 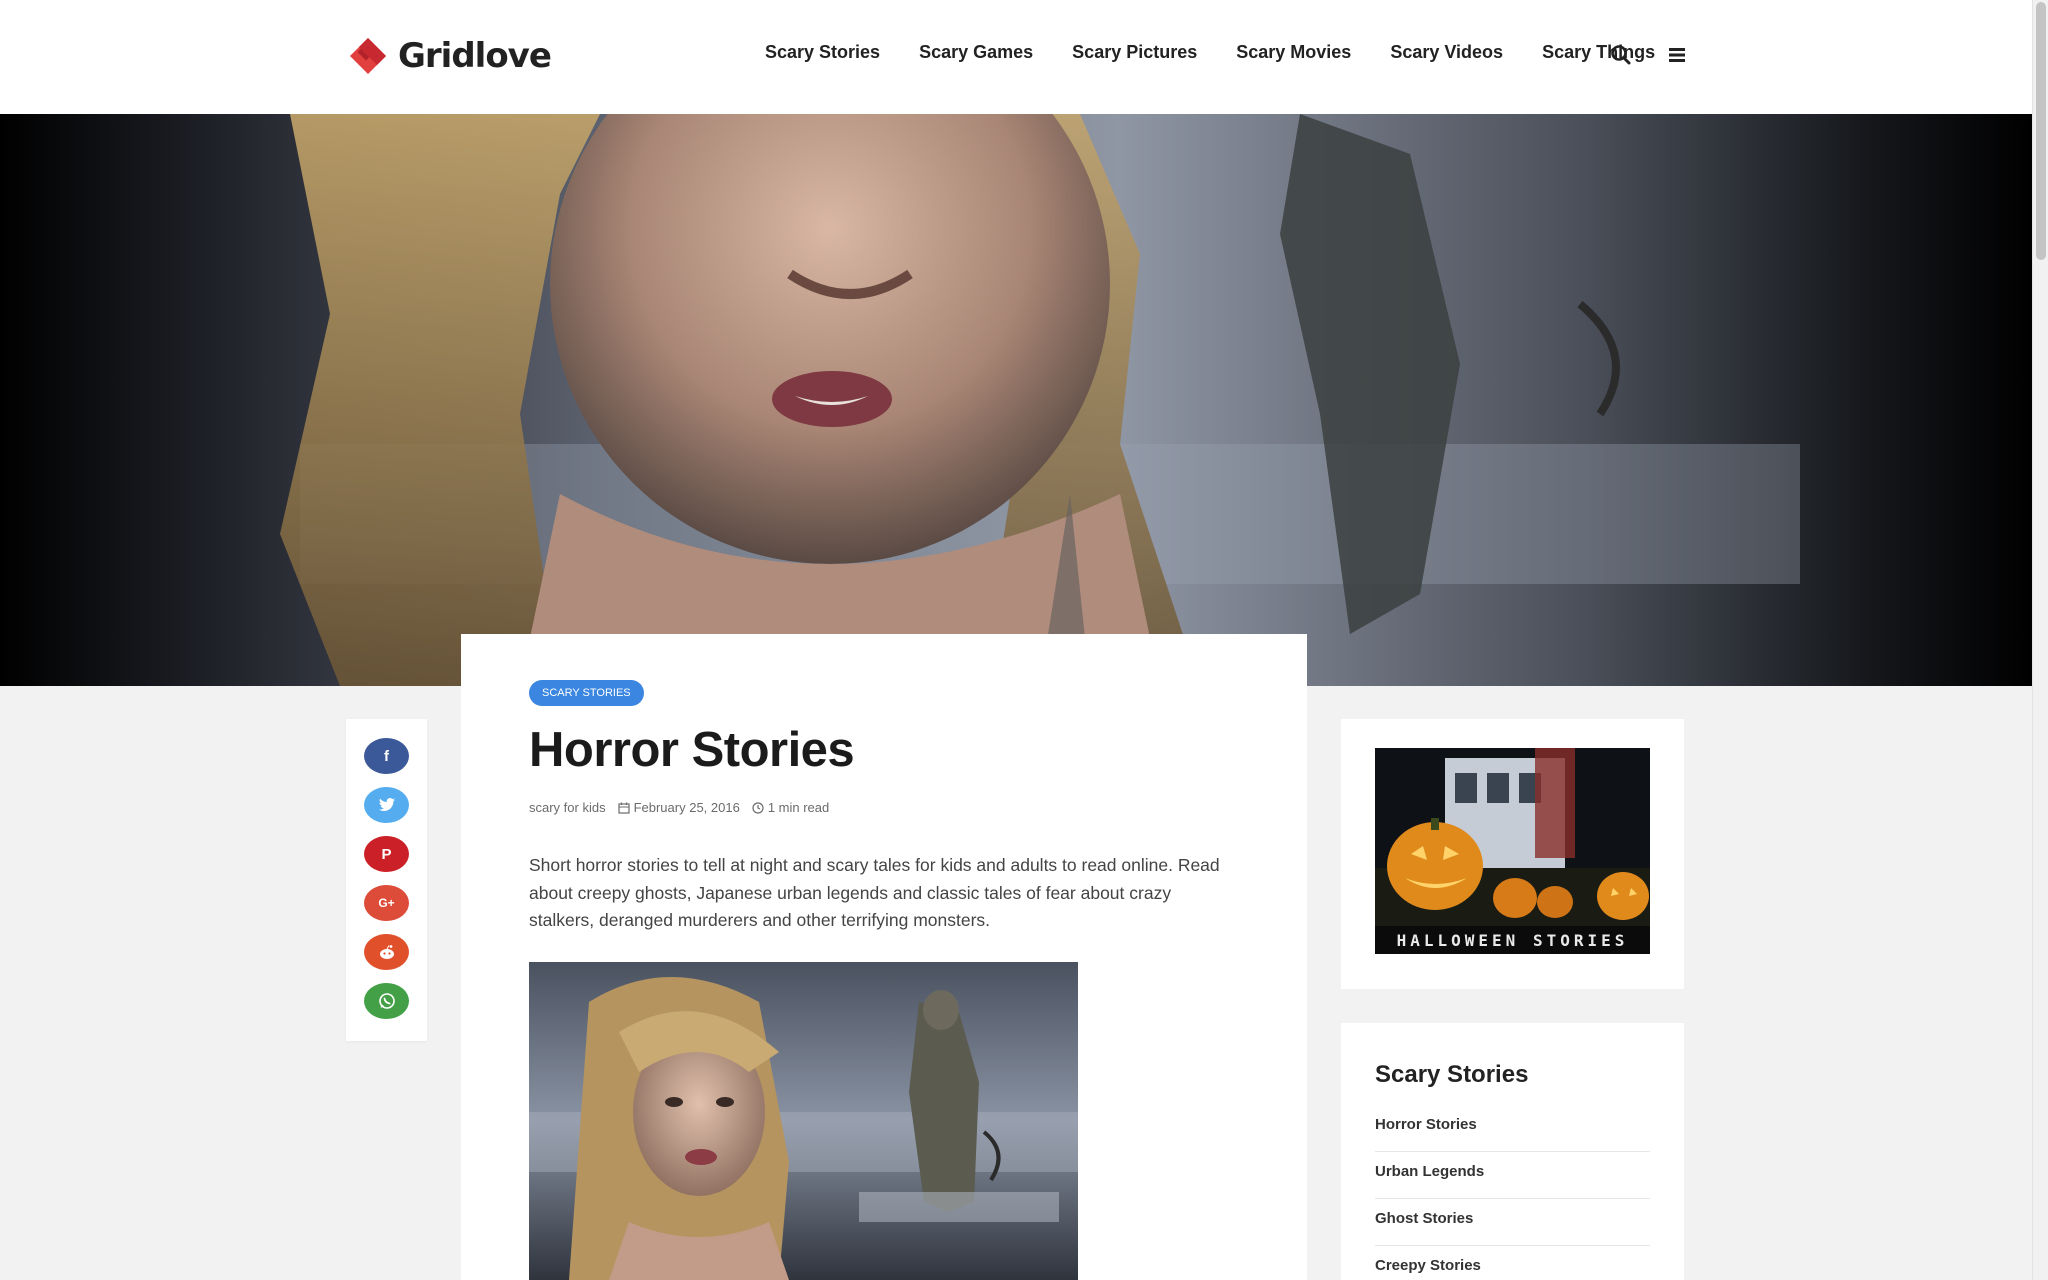 I want to click on nav-item-scary-videos: Scary Videos, so click(x=1446, y=52).